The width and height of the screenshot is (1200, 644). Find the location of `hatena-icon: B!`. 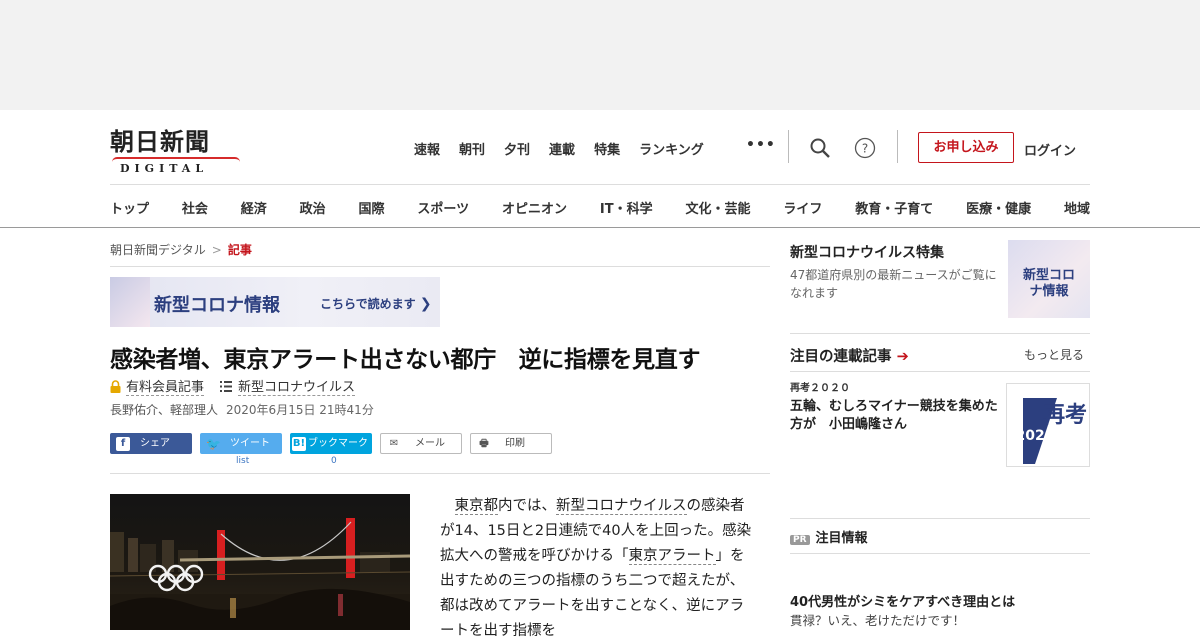

hatena-icon: B! is located at coordinates (299, 443).